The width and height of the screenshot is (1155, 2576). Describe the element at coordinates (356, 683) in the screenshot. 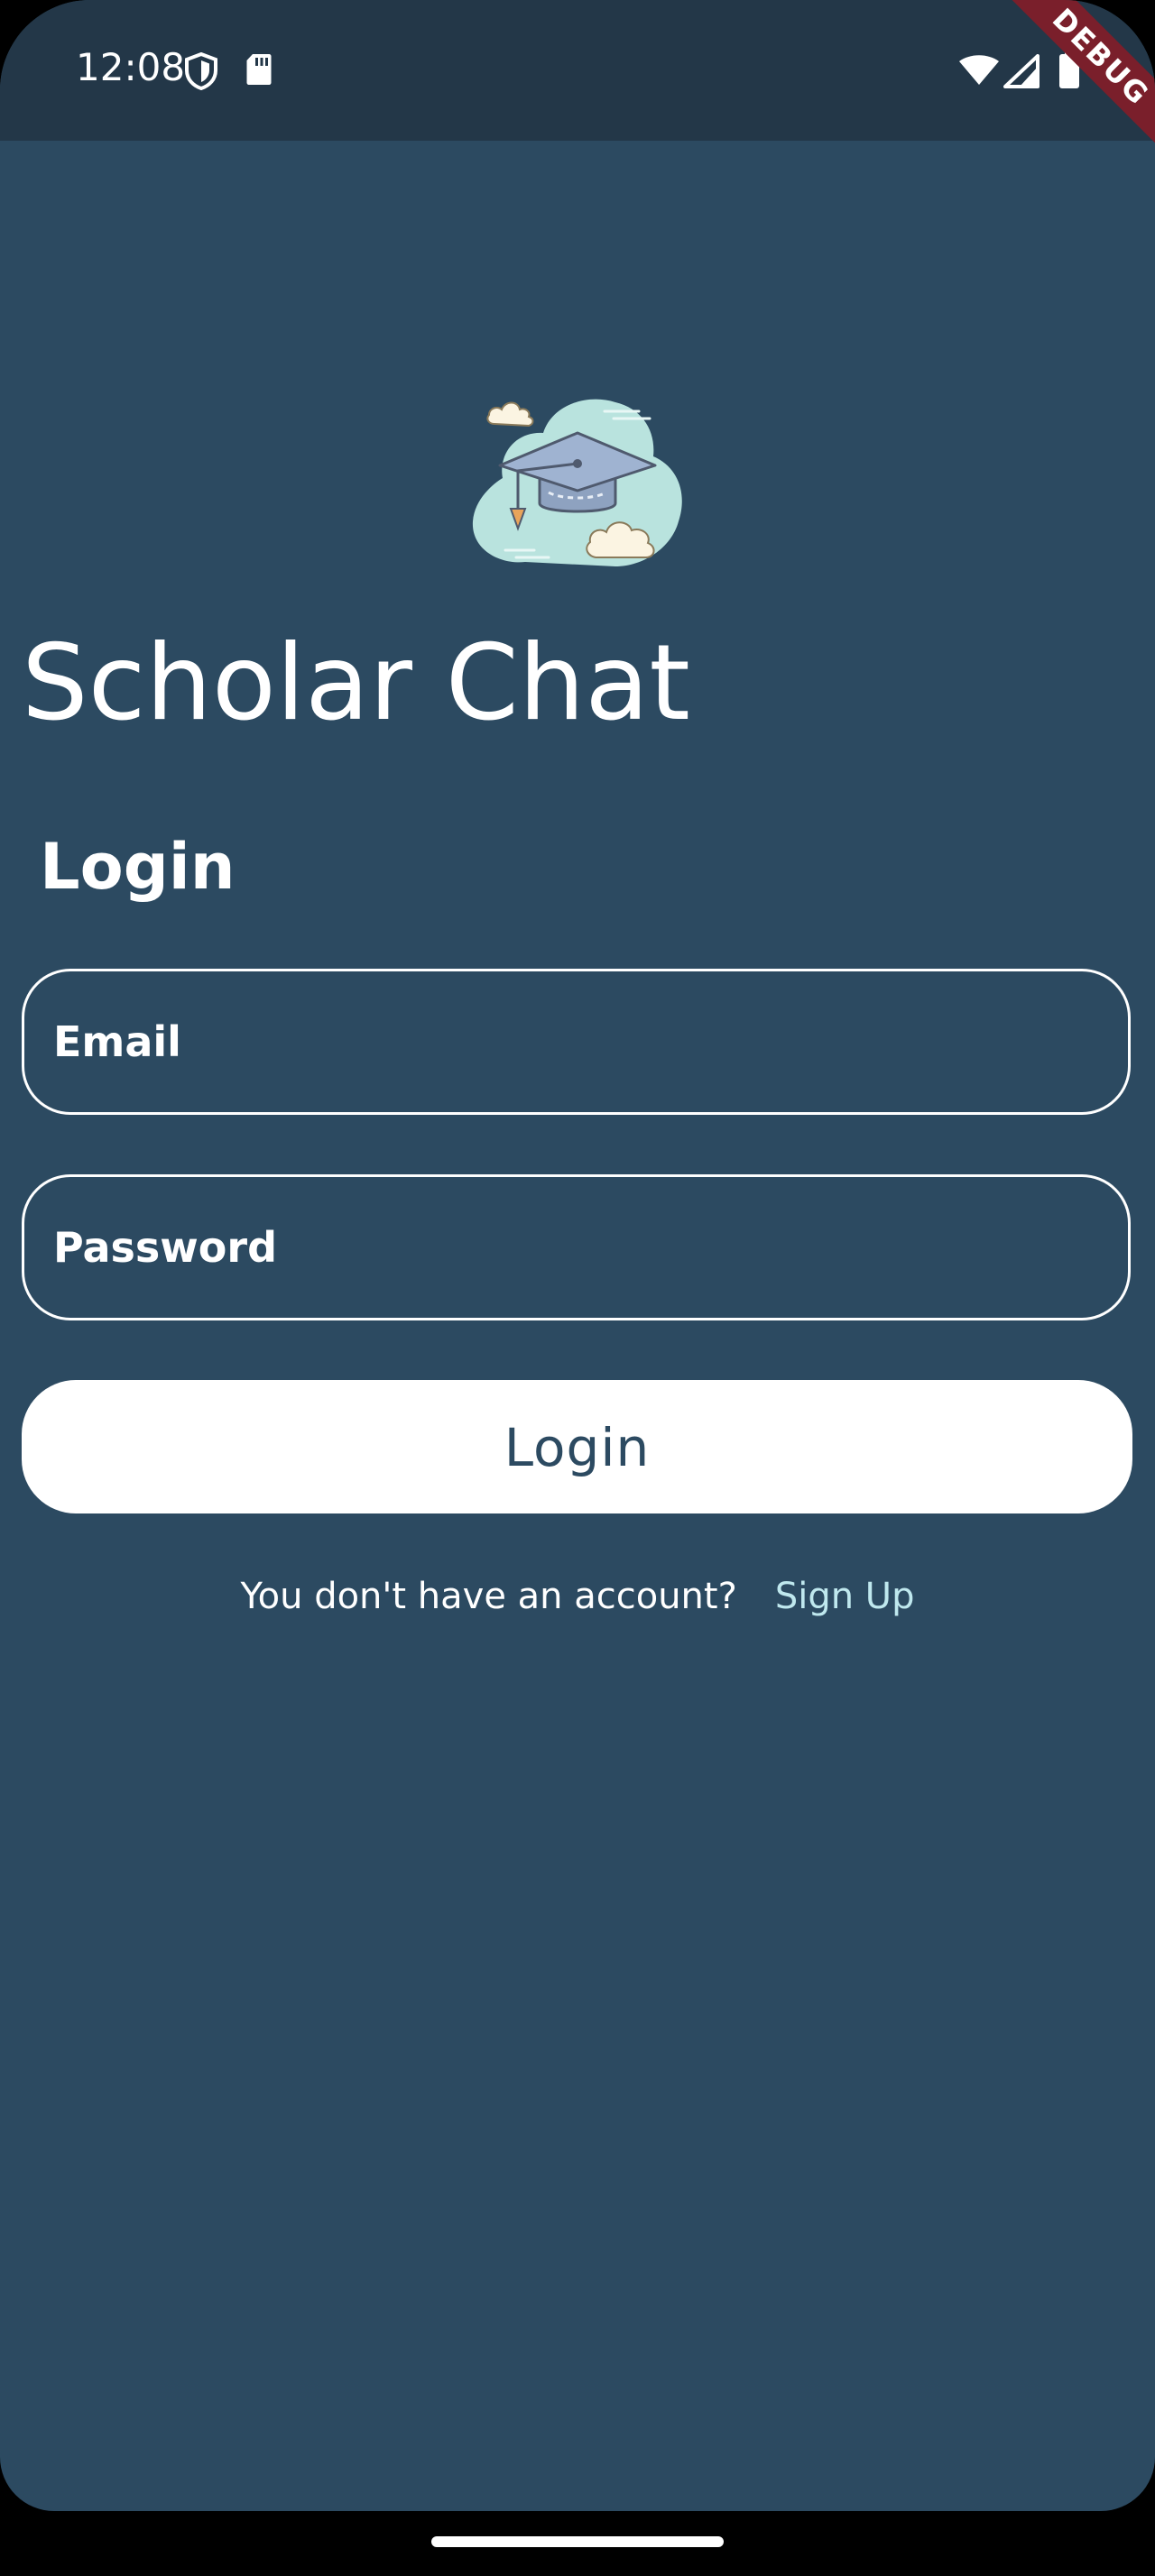

I see `app-title: Scholar Chat` at that location.